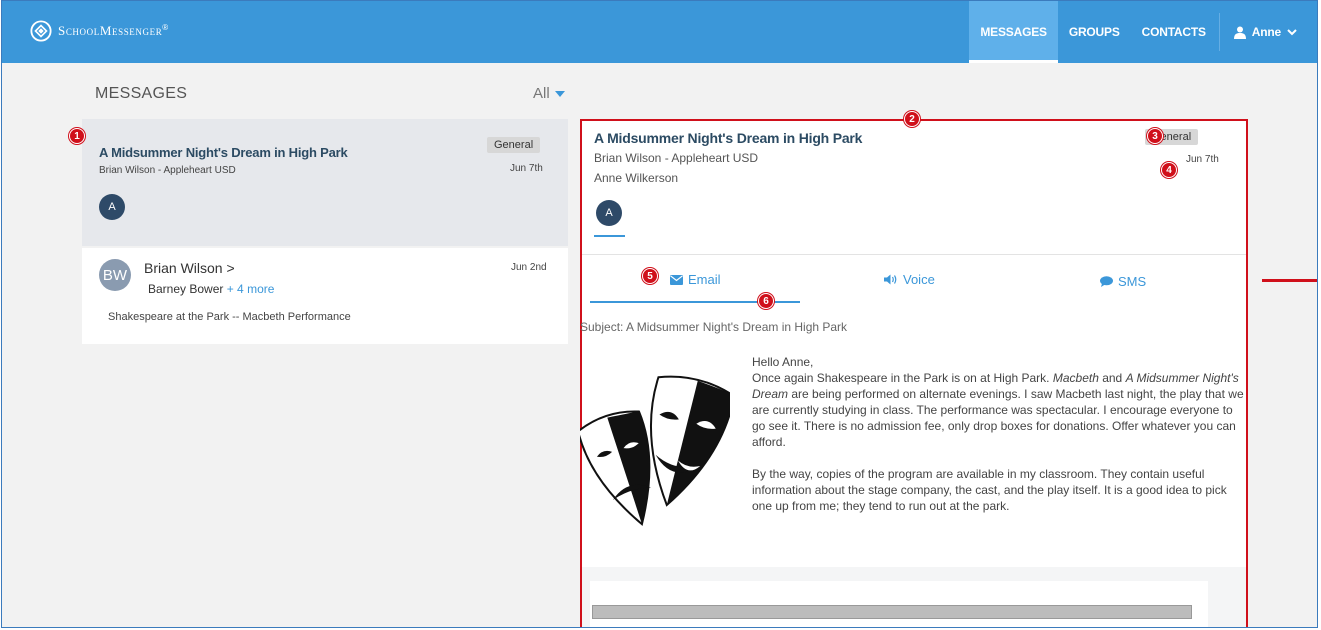  Describe the element at coordinates (251, 289) in the screenshot. I see `more-recipients-link: + 4 more` at that location.